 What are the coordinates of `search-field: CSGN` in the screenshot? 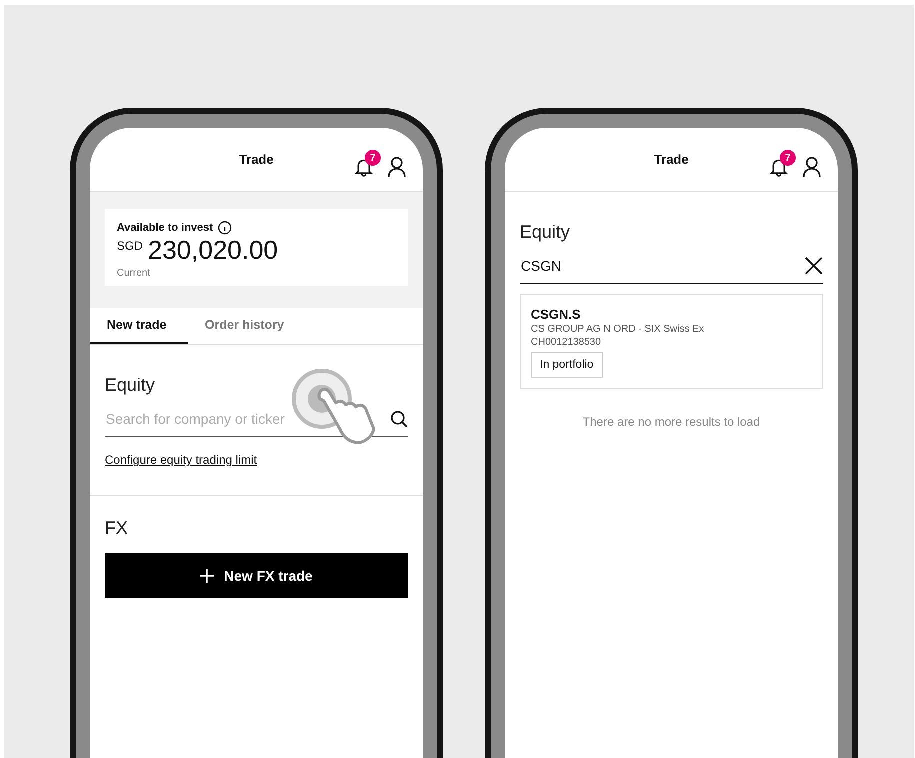 It's located at (662, 266).